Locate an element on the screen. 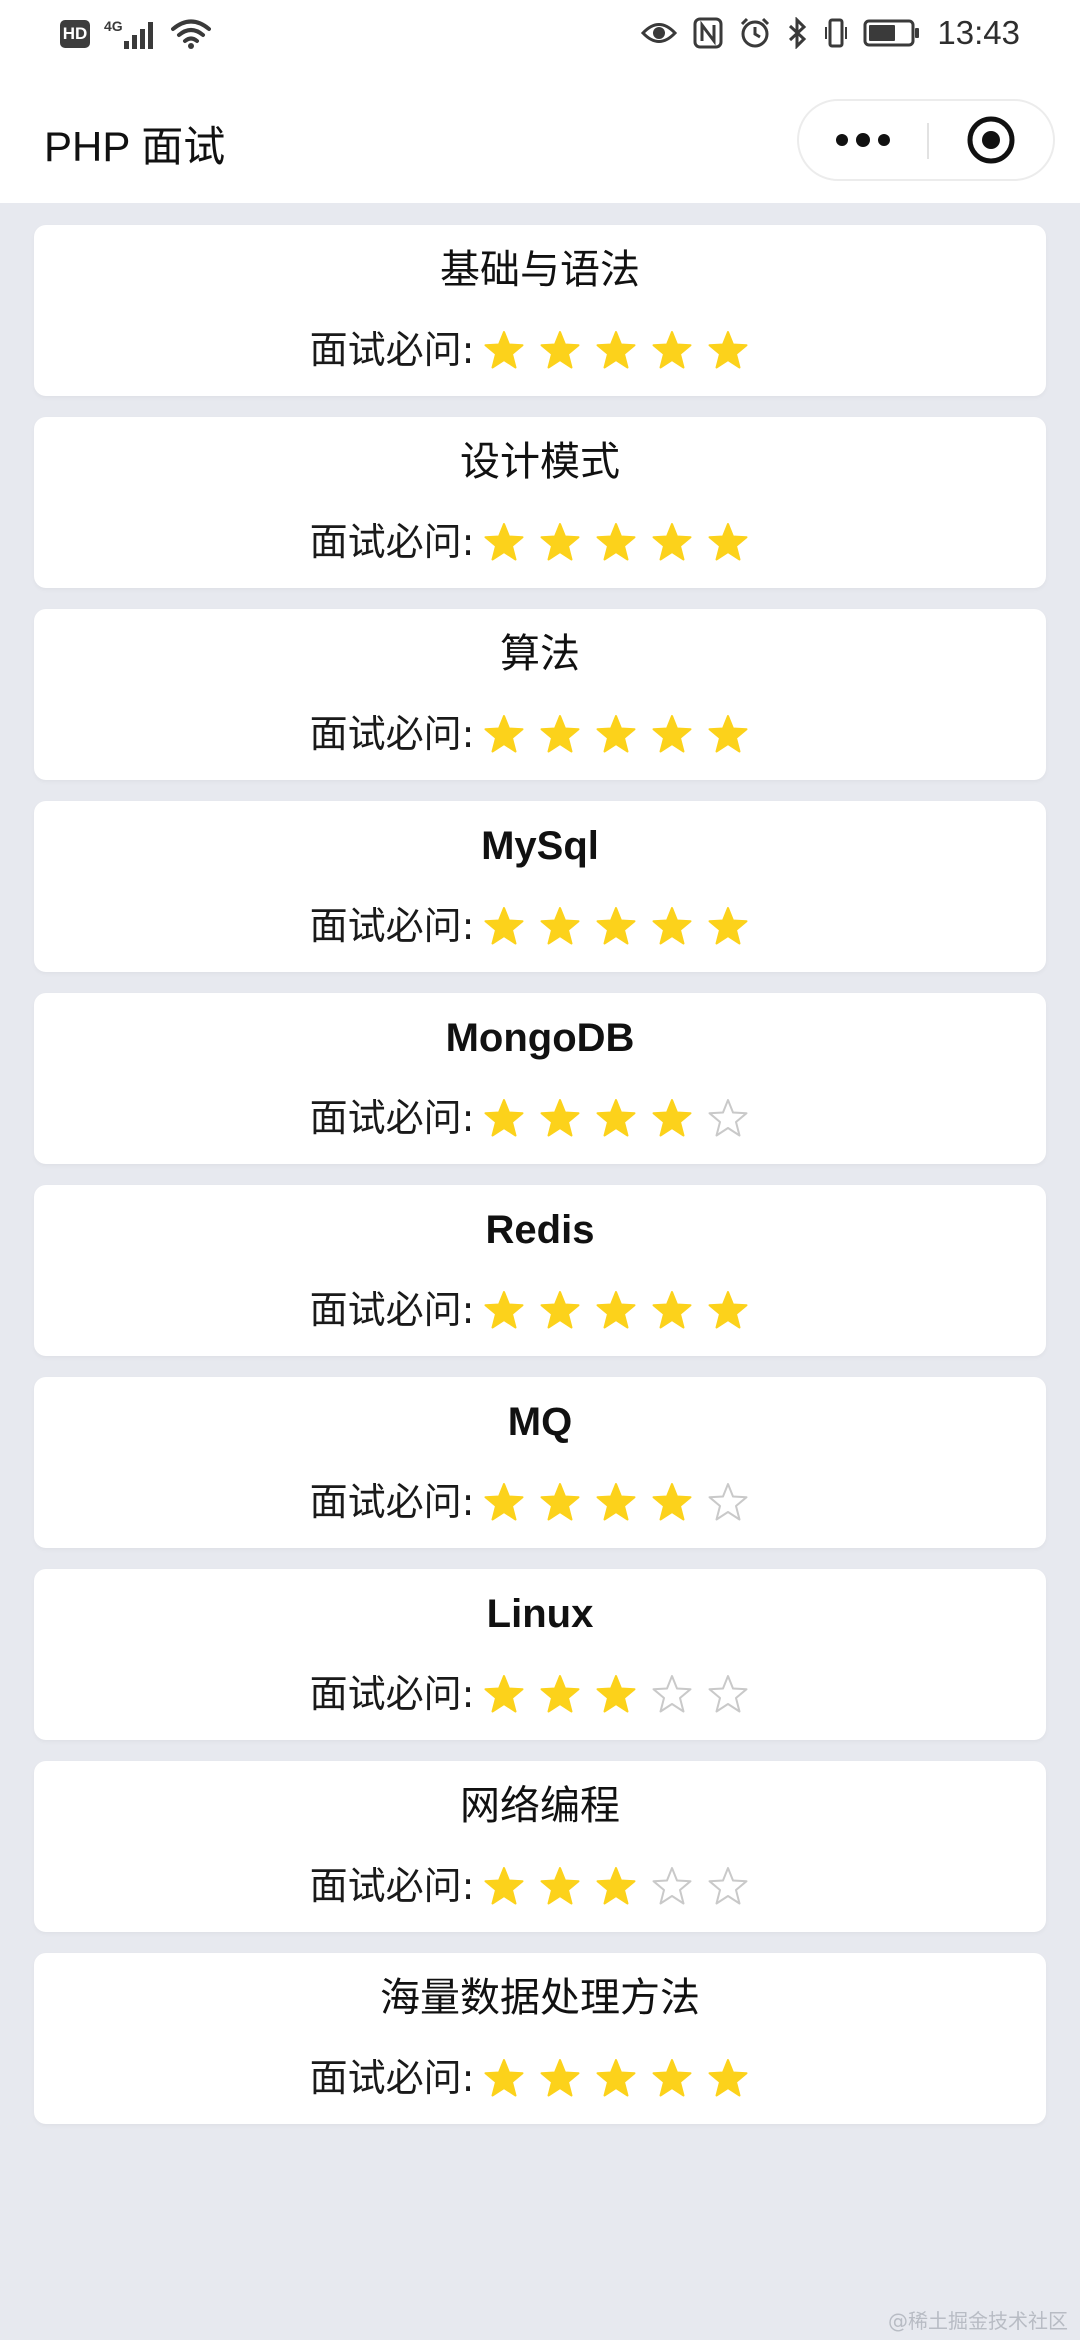 This screenshot has height=2340, width=1080. topic-card: Redis 面试必问: is located at coordinates (540, 1270).